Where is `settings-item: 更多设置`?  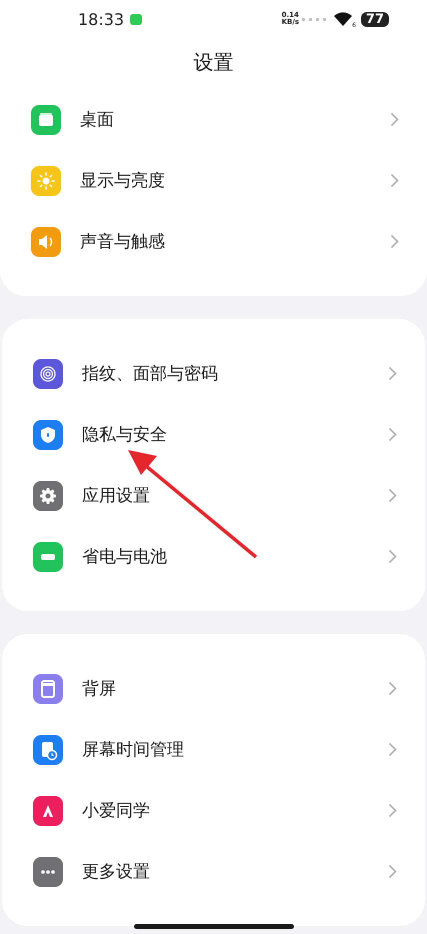 settings-item: 更多设置 is located at coordinates (235, 871).